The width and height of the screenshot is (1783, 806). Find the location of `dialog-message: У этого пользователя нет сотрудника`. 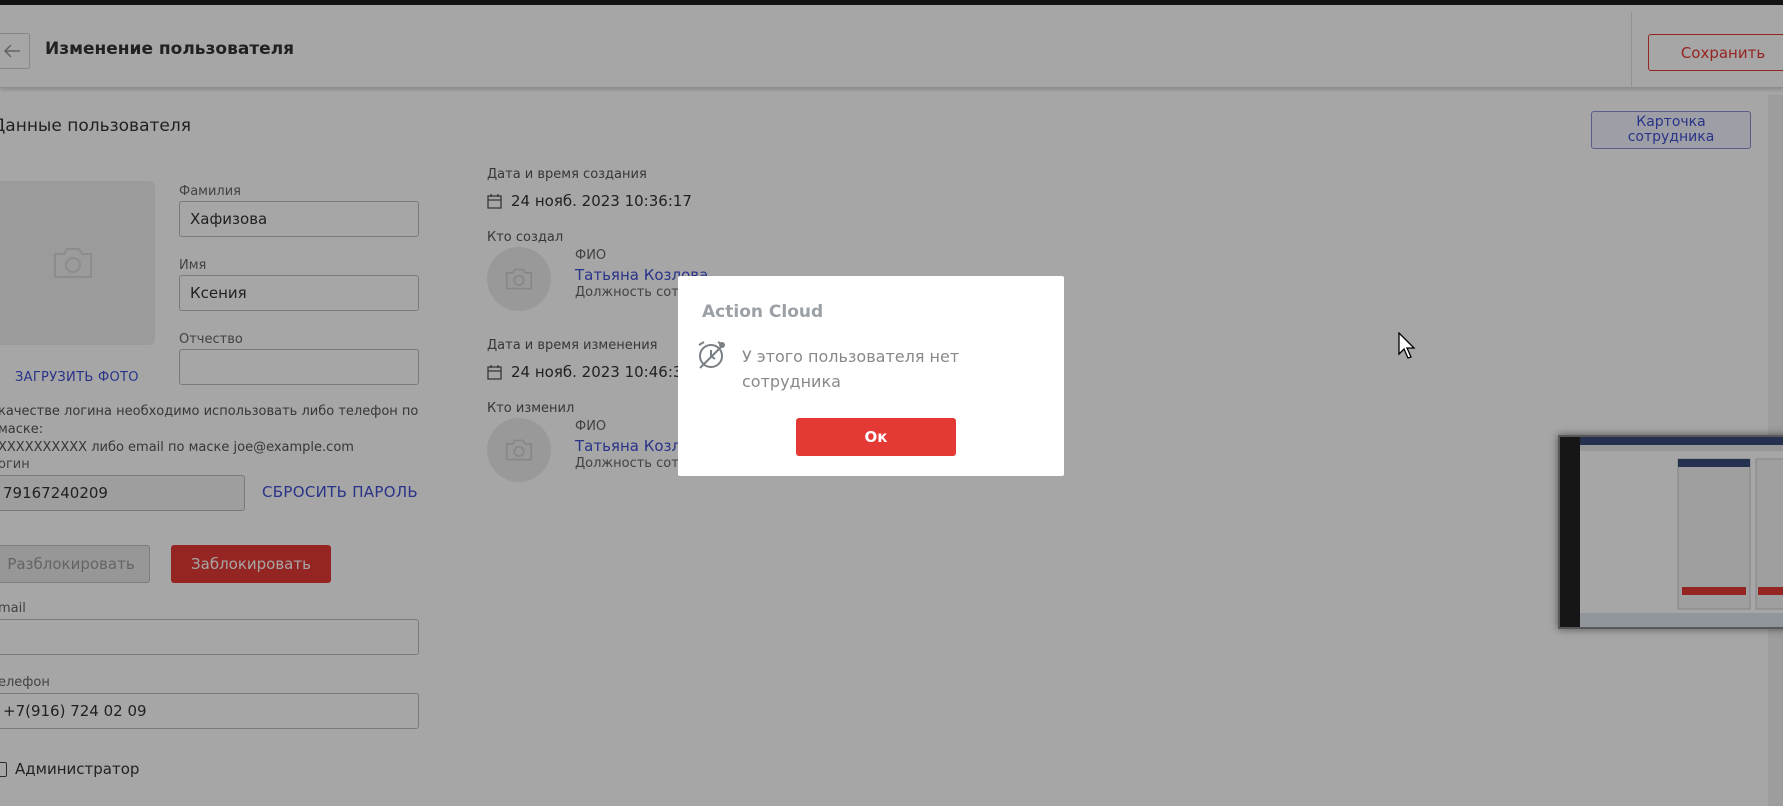

dialog-message: У этого пользователя нет сотрудника is located at coordinates (851, 369).